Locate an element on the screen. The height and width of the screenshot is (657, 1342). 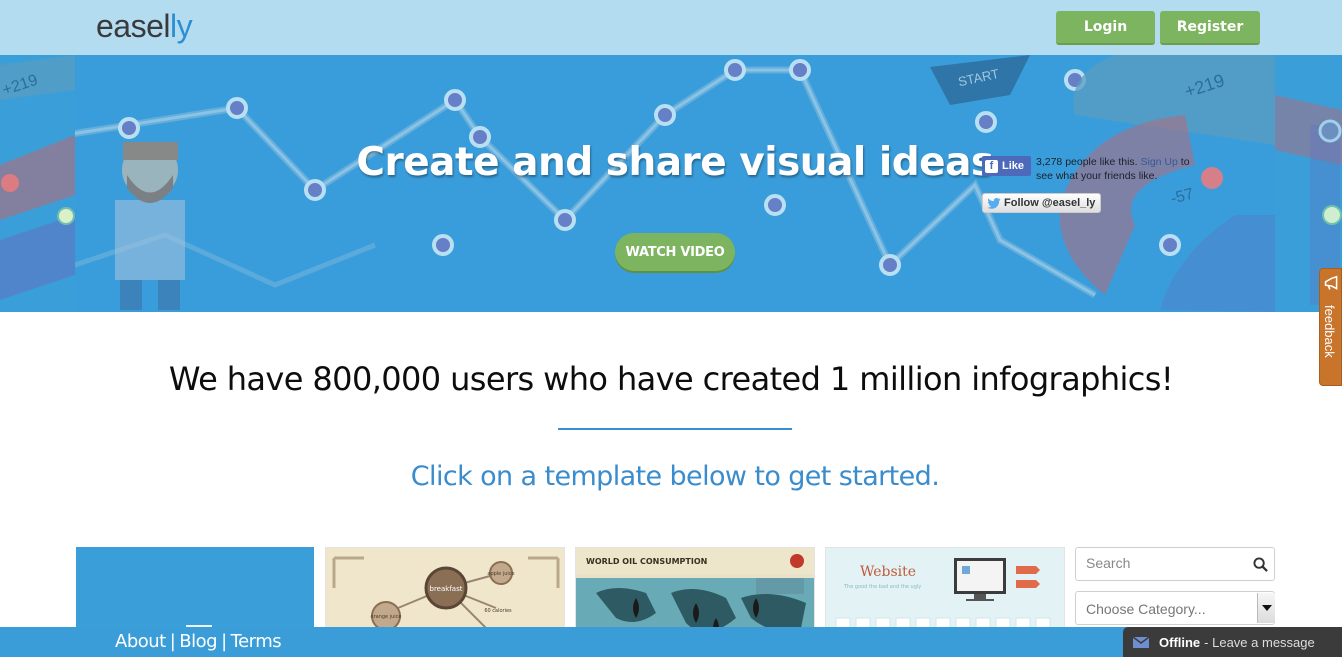
twitter-follow-button: Follow @easel_ly is located at coordinates (1041, 203).